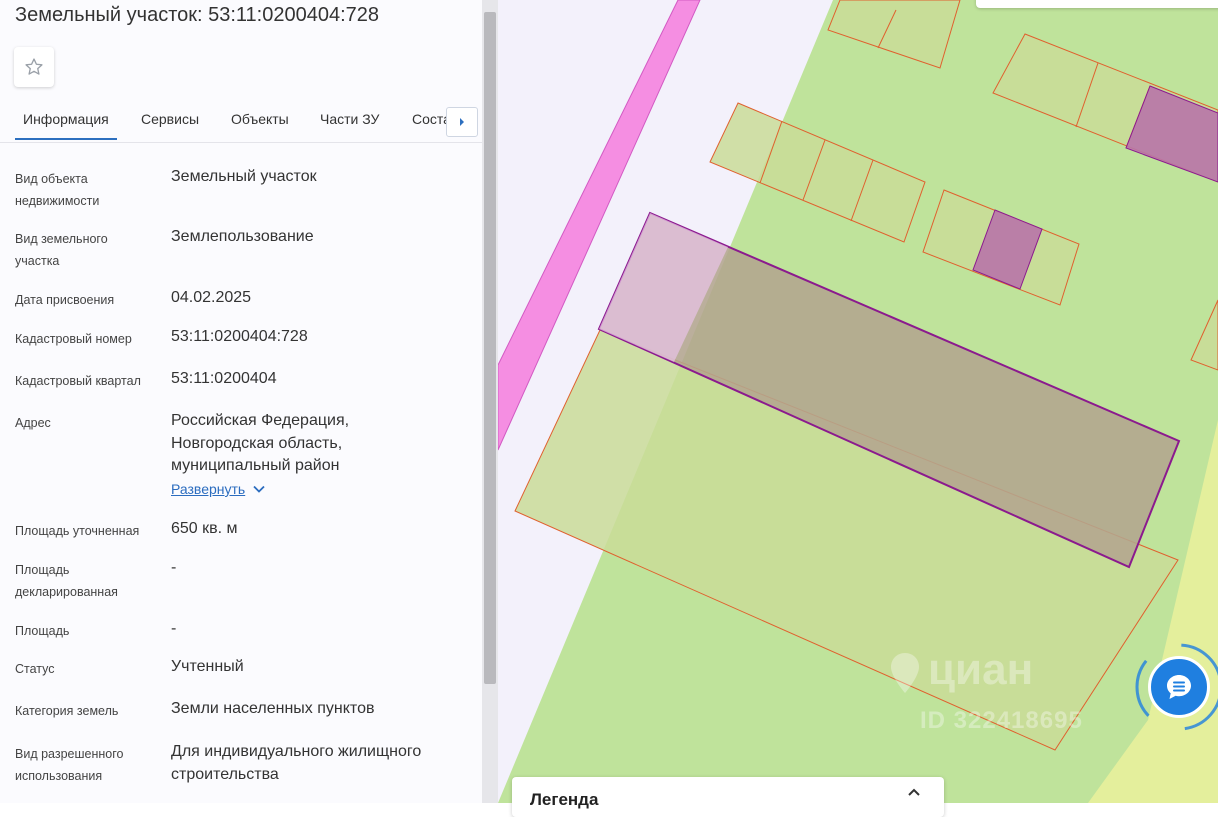 Image resolution: width=1218 pixels, height=817 pixels. Describe the element at coordinates (197, 15) in the screenshot. I see `page-title: Земельный участок: 53:11:0200404:728` at that location.